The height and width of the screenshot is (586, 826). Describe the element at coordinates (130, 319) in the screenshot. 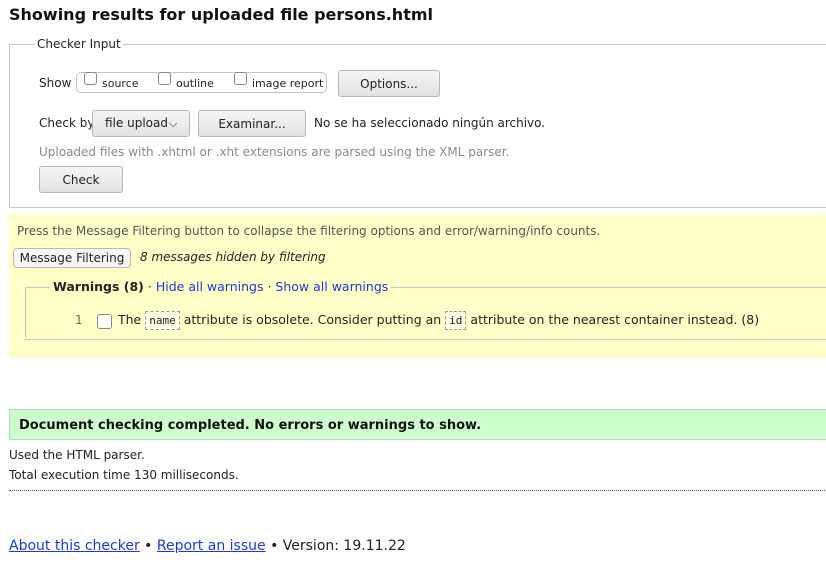

I see `warning-text-before: The` at that location.